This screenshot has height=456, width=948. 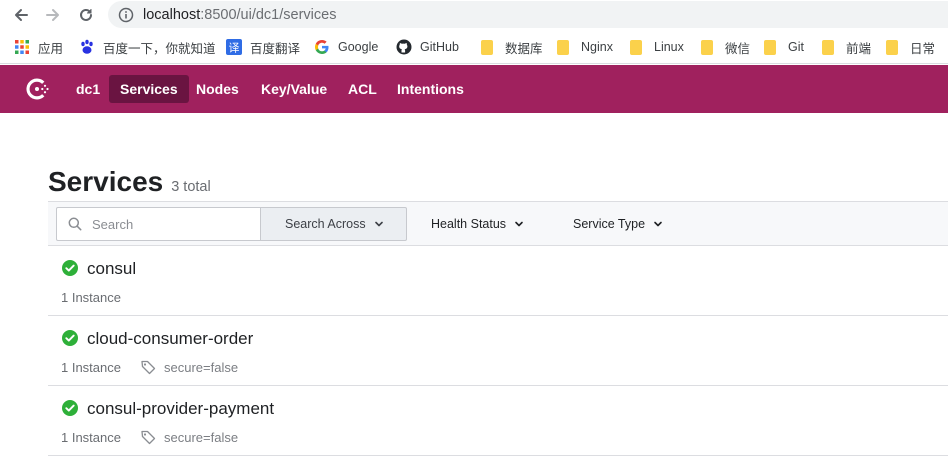 What do you see at coordinates (37, 89) in the screenshot?
I see `consul-logo-icon` at bounding box center [37, 89].